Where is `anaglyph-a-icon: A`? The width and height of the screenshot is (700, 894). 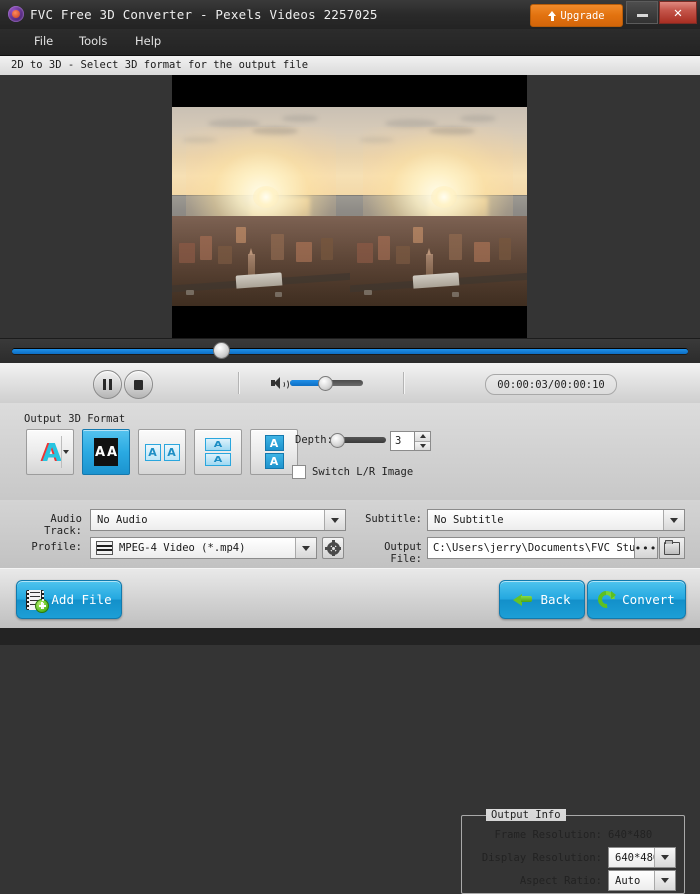
anaglyph-a-icon: A is located at coordinates (51, 452).